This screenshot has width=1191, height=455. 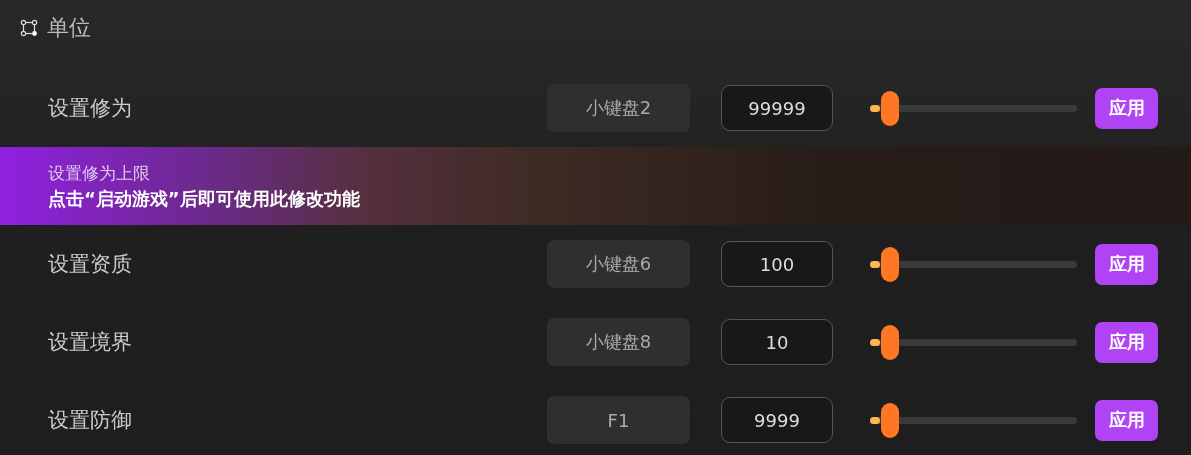 I want to click on tooltip-title: 设置修为上限, so click(x=99, y=173).